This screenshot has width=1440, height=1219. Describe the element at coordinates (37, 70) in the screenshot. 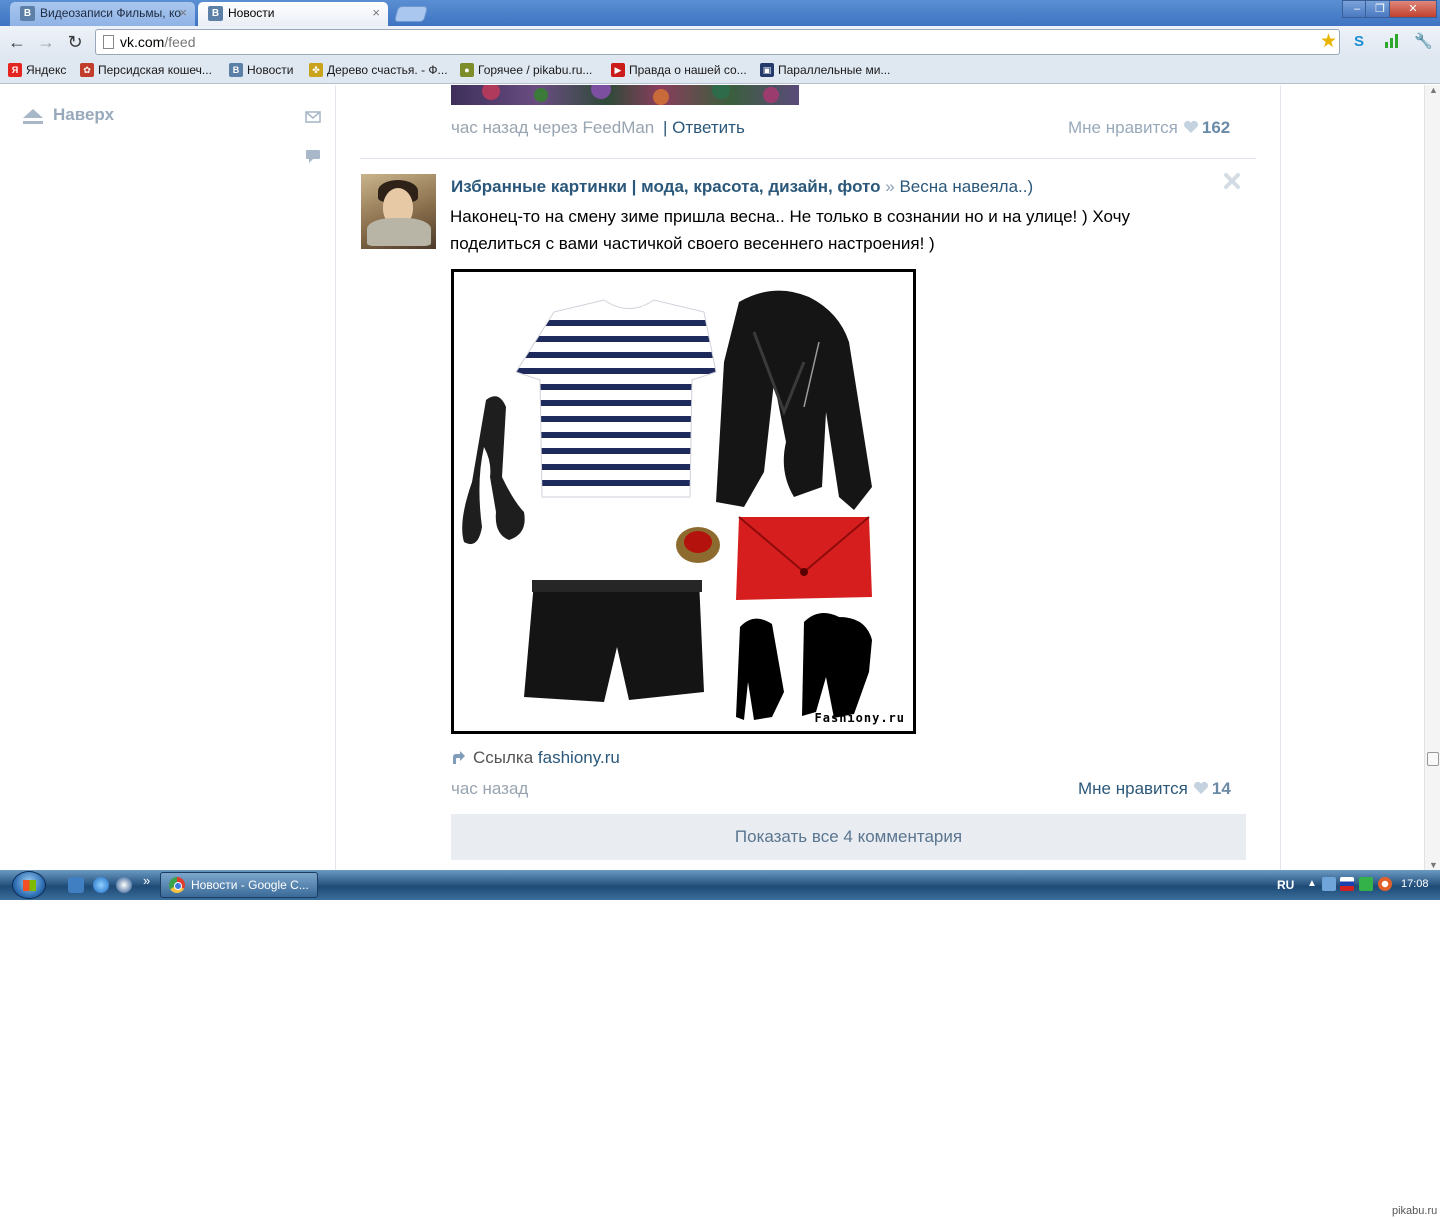

I see `bookmark-yandex: Я Яндекс` at that location.